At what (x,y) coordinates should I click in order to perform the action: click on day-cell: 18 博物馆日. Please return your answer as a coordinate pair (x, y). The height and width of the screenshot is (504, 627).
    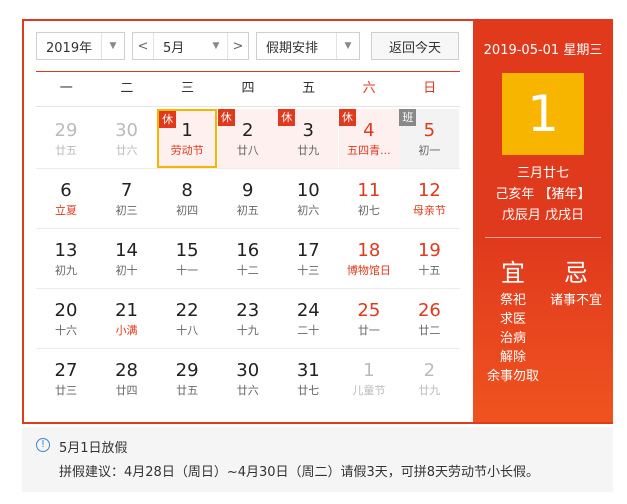
    Looking at the image, I should click on (369, 258).